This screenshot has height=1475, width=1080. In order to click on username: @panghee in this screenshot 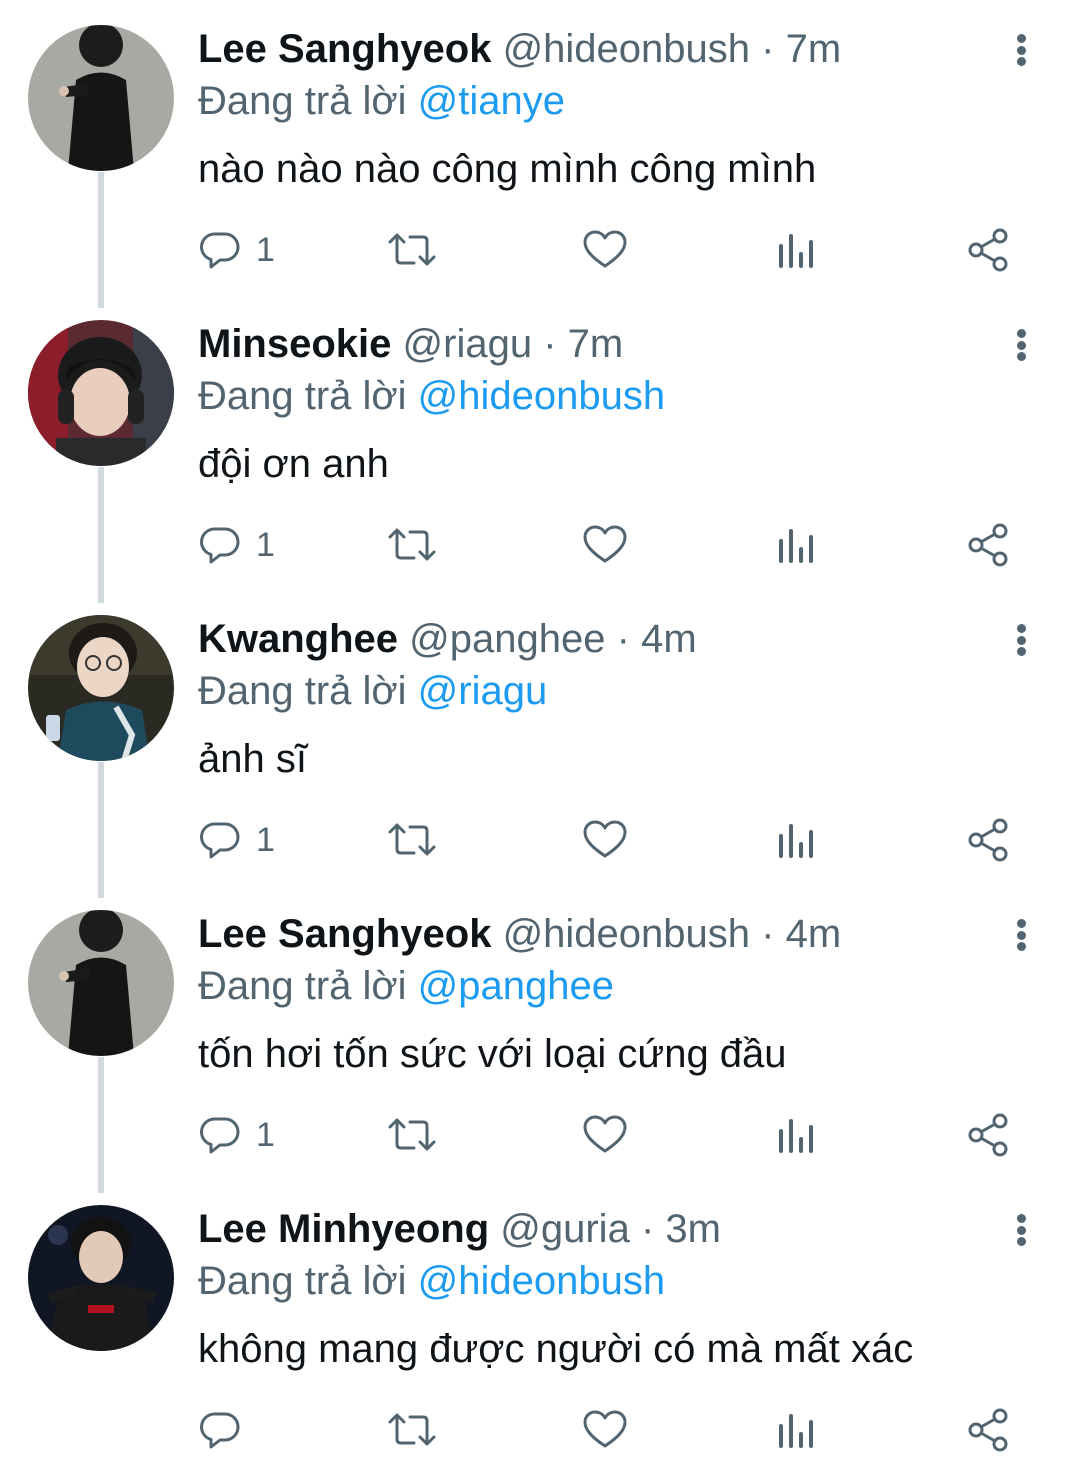, I will do `click(507, 639)`.